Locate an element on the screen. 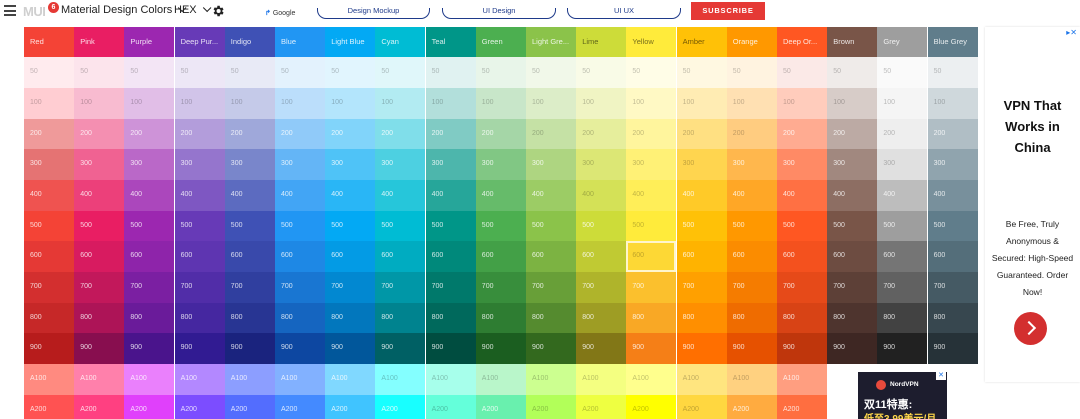 The width and height of the screenshot is (1080, 419). color-header: Red is located at coordinates (49, 42).